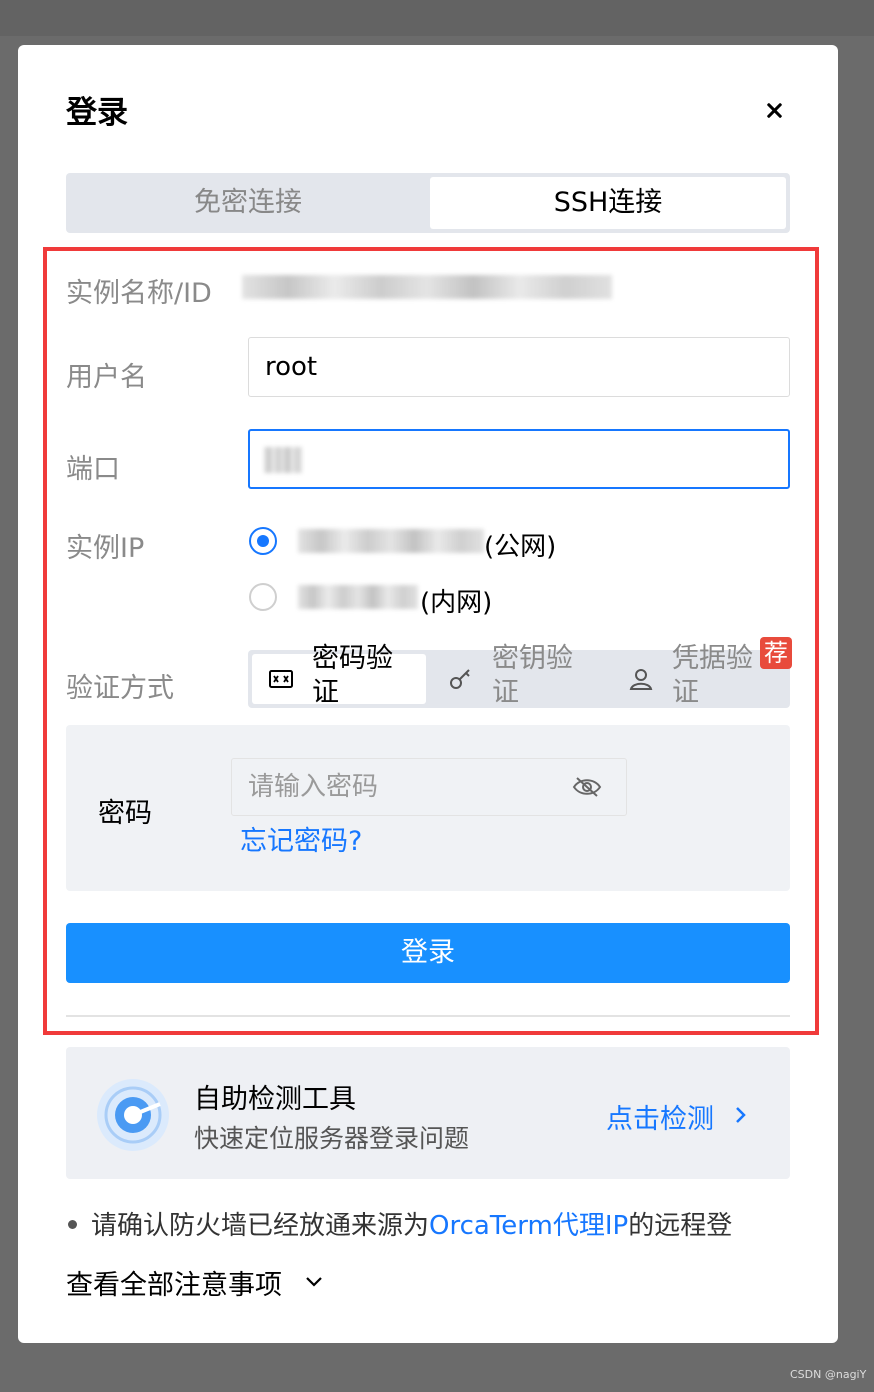 The width and height of the screenshot is (874, 1392). I want to click on auth-option-credential-label: 凭据验证, so click(712, 675).